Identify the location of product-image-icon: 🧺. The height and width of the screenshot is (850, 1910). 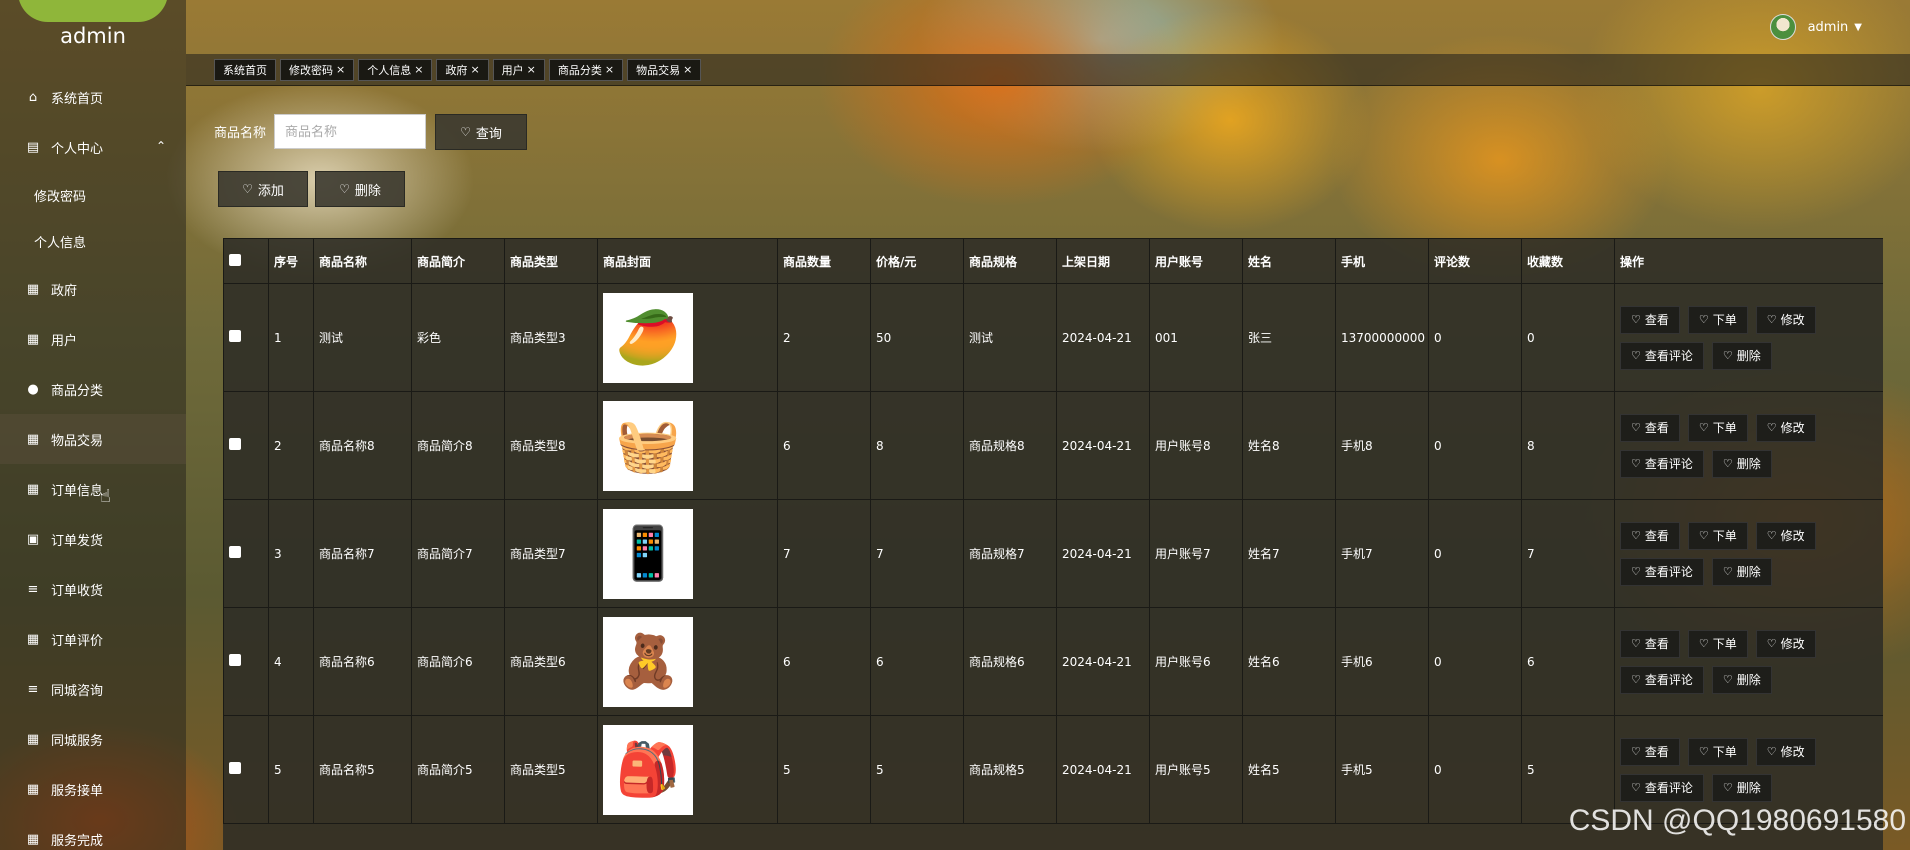
(648, 446).